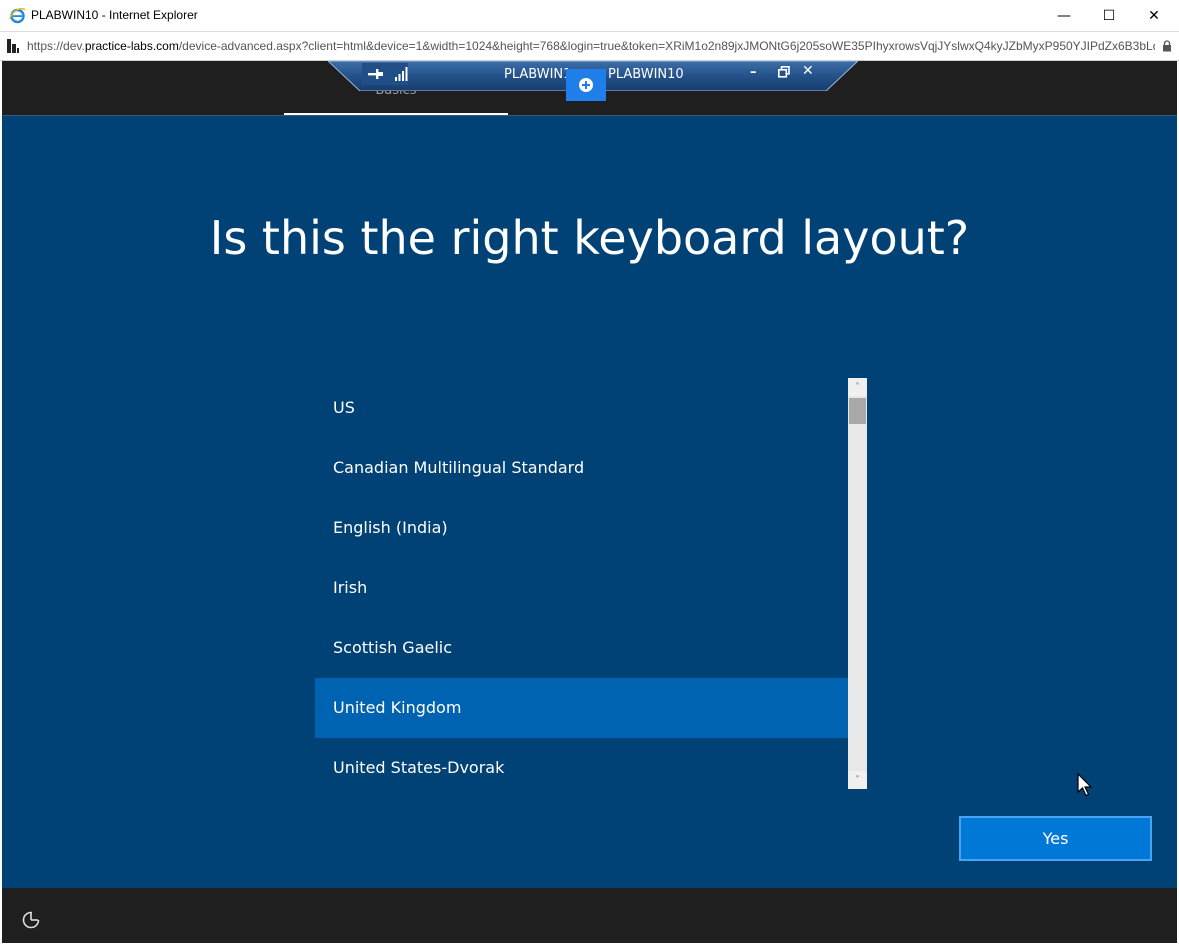 The height and width of the screenshot is (945, 1179). What do you see at coordinates (1055, 838) in the screenshot?
I see `yes-button: Yes` at bounding box center [1055, 838].